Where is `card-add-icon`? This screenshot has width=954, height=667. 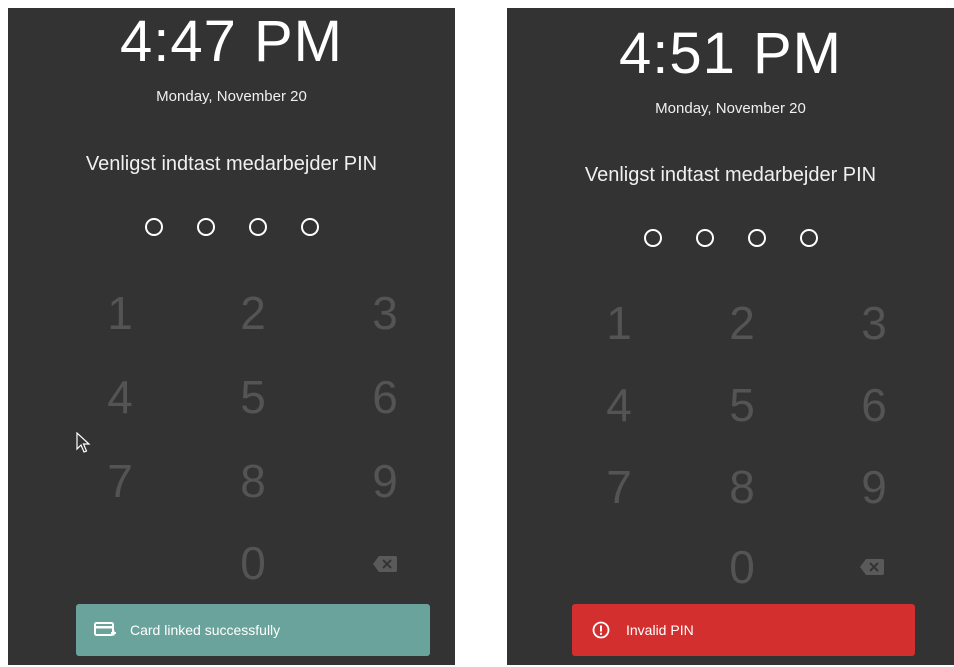 card-add-icon is located at coordinates (105, 630).